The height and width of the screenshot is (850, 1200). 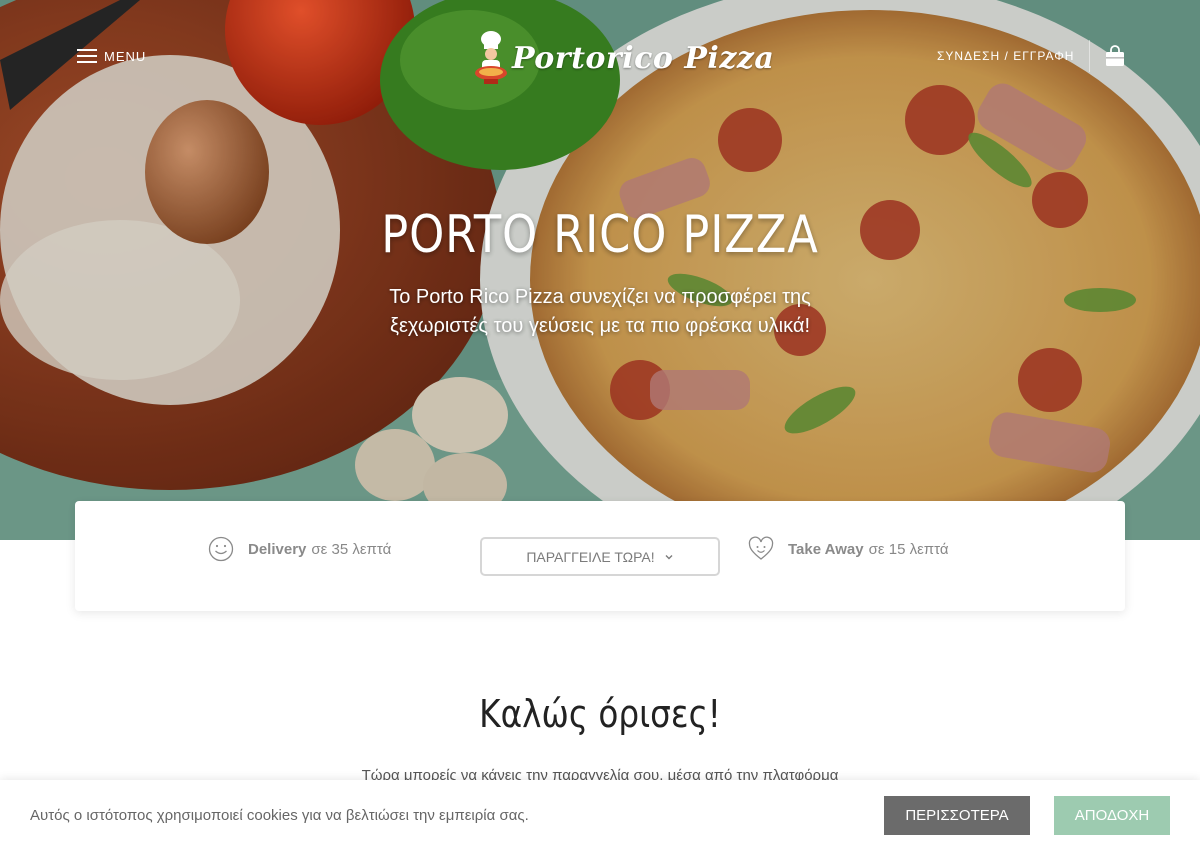 What do you see at coordinates (1089, 56) in the screenshot?
I see `nav-divider` at bounding box center [1089, 56].